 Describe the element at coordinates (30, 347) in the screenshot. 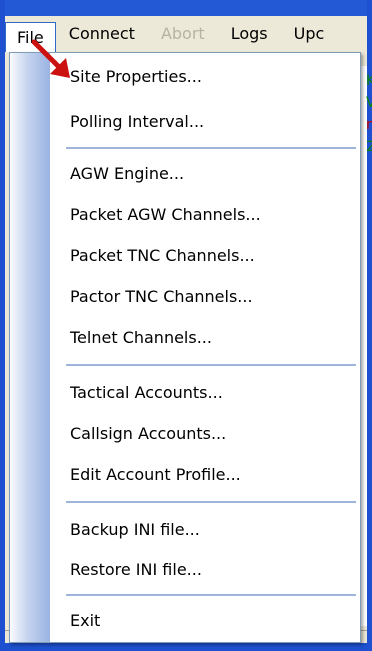

I see `menu-icon-gutter` at that location.